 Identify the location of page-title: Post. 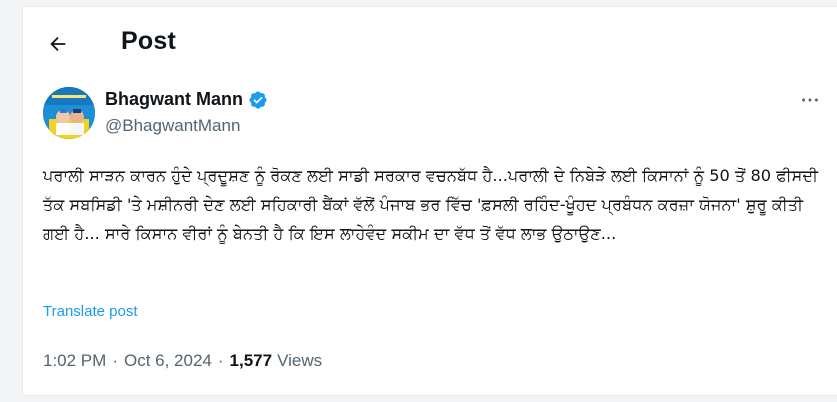
(148, 41).